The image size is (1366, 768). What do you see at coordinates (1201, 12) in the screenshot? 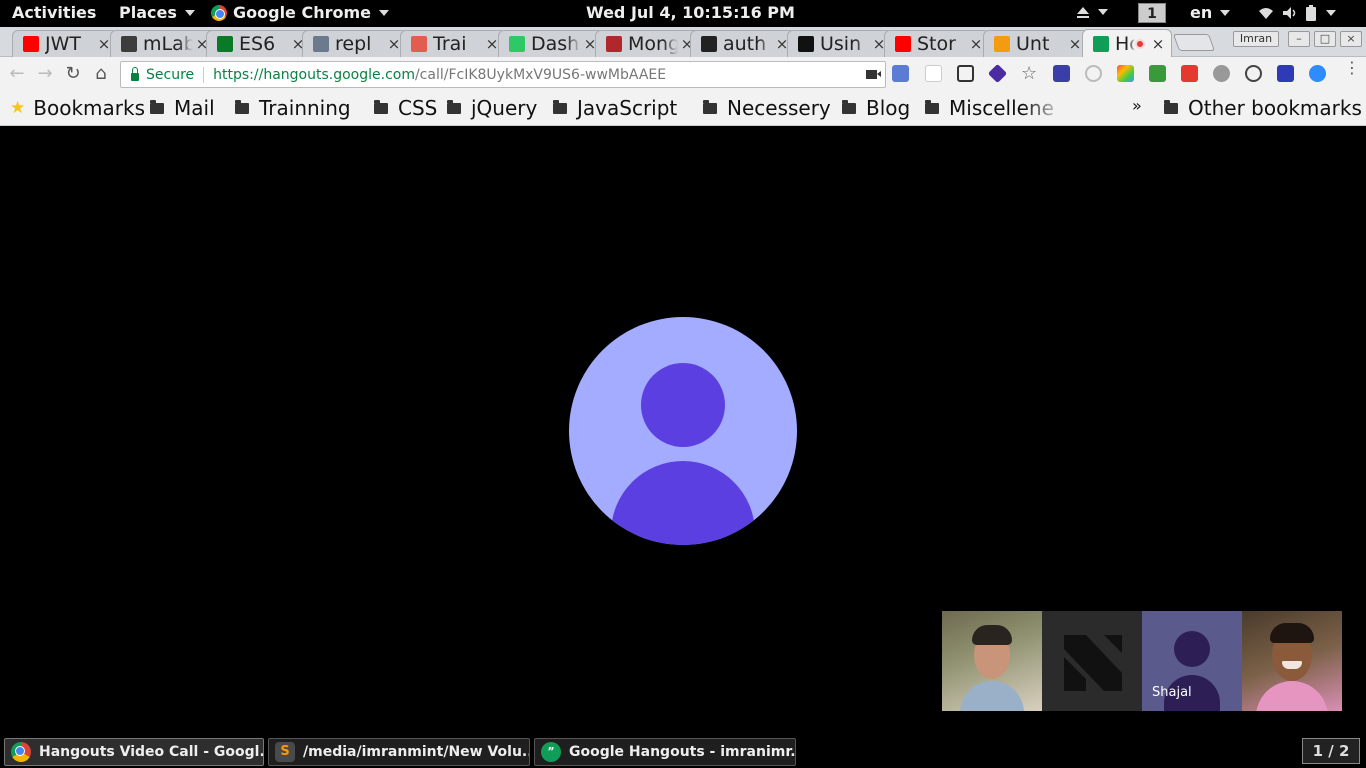
I see `language-label: en` at bounding box center [1201, 12].